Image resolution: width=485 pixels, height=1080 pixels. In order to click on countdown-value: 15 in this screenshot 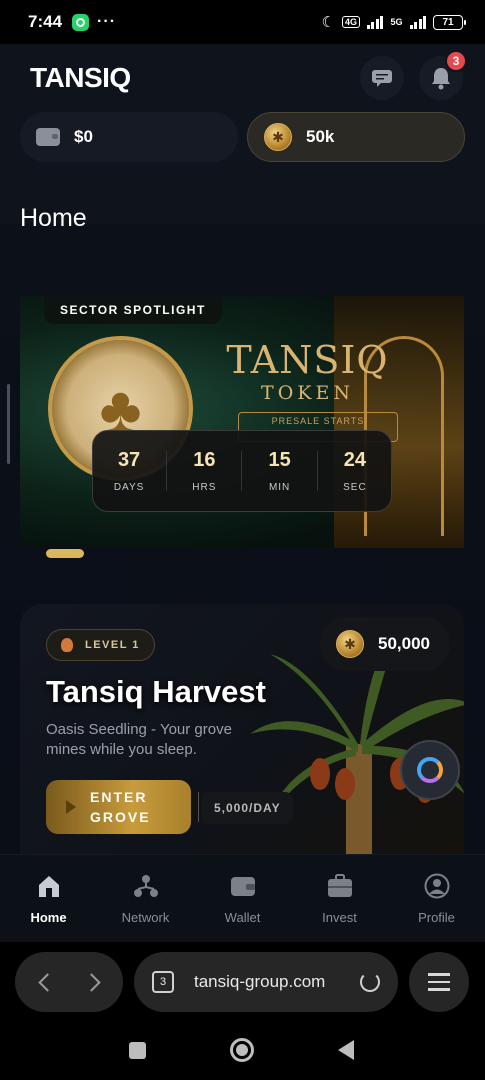, I will do `click(279, 460)`.